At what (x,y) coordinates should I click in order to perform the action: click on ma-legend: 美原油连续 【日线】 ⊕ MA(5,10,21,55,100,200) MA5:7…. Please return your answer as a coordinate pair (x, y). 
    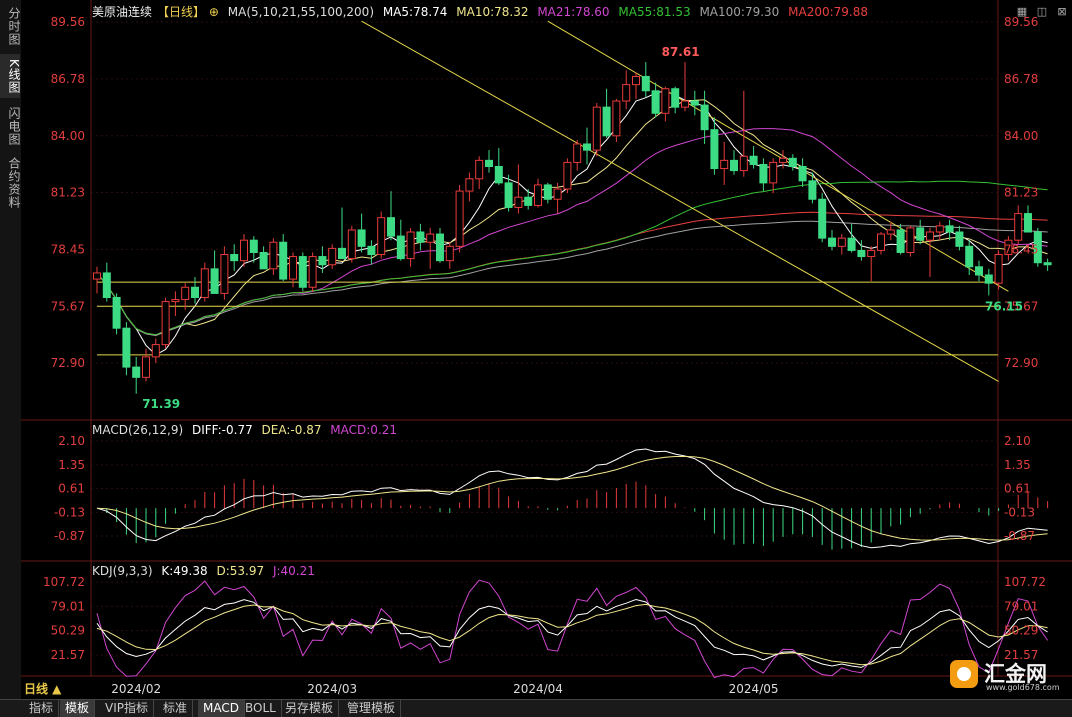
    Looking at the image, I should click on (482, 11).